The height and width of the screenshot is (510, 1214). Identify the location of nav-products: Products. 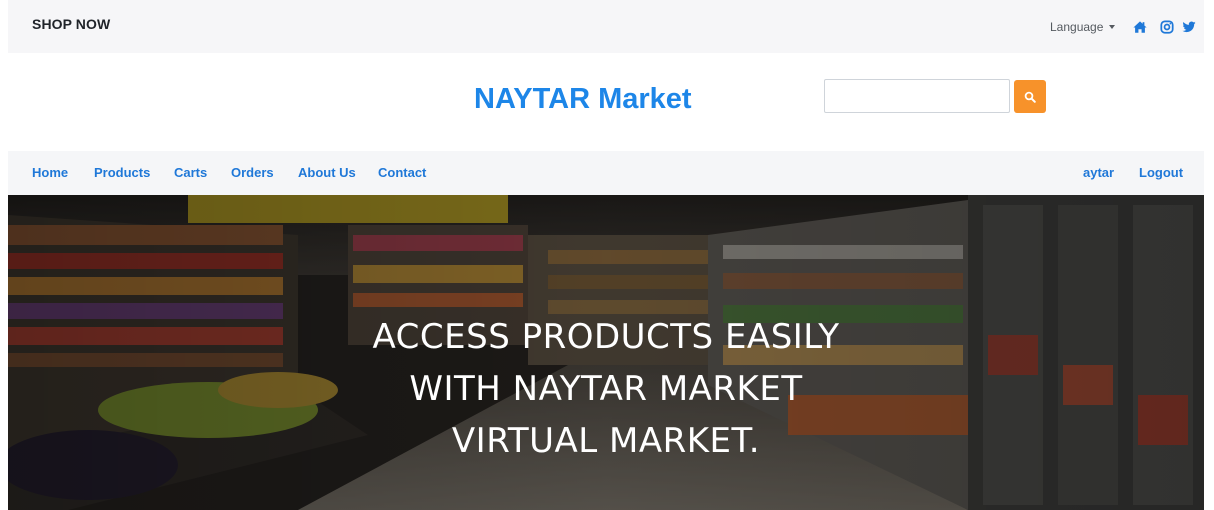
(122, 172).